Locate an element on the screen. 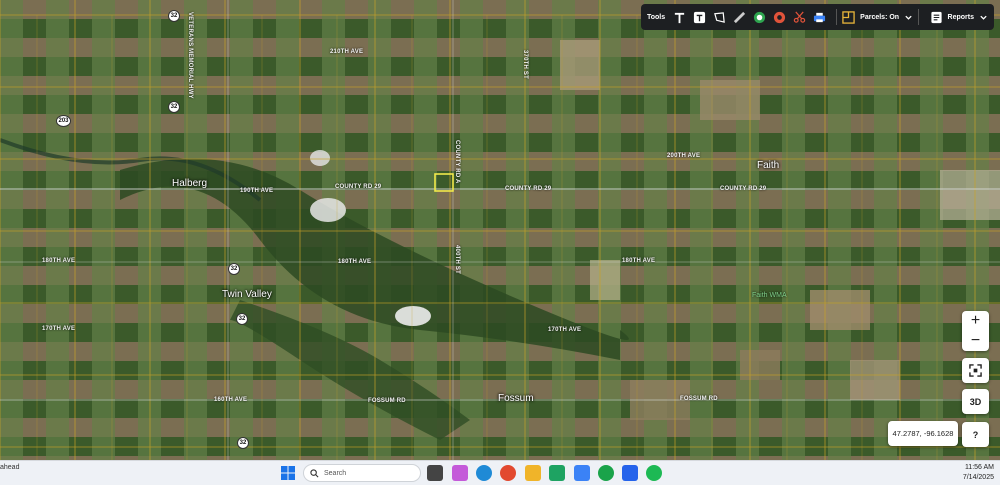 This screenshot has height=485, width=1000. spotify-icon is located at coordinates (654, 473).